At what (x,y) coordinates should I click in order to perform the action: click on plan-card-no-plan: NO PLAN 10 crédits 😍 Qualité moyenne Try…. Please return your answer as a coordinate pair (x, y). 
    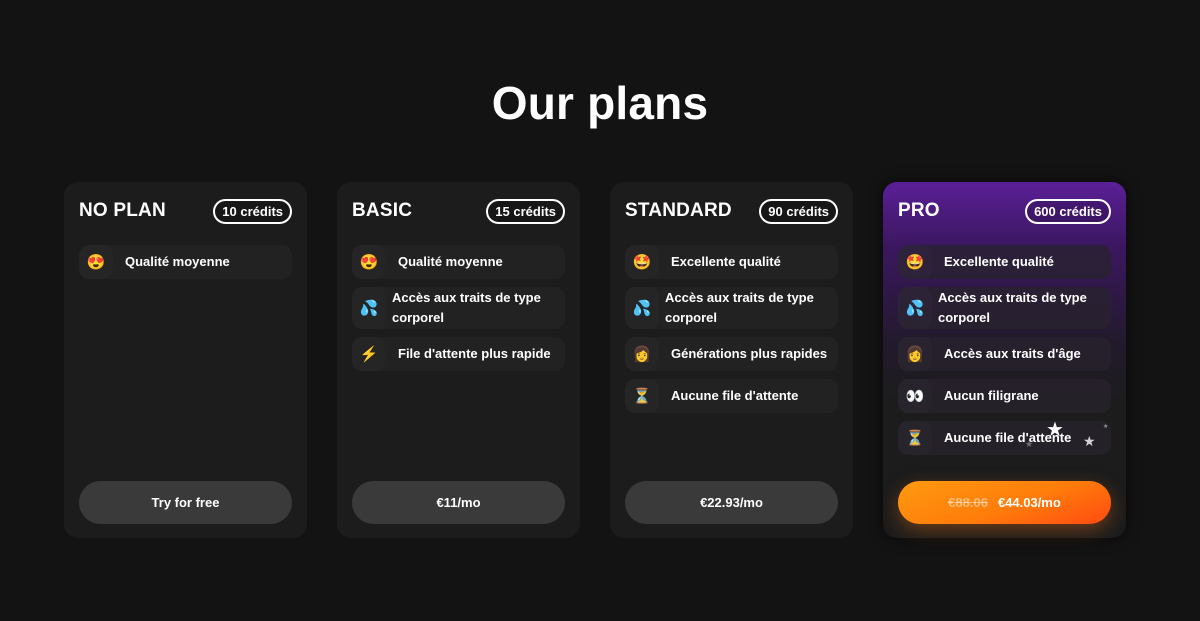
    Looking at the image, I should click on (185, 360).